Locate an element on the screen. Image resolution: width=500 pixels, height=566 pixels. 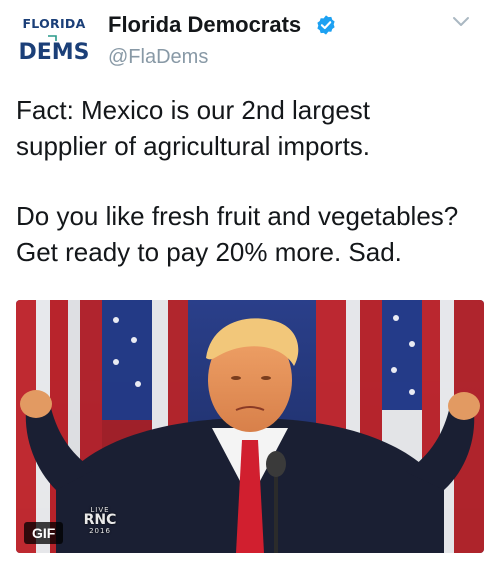
logo-text-florida: FLORIDA is located at coordinates (54, 23).